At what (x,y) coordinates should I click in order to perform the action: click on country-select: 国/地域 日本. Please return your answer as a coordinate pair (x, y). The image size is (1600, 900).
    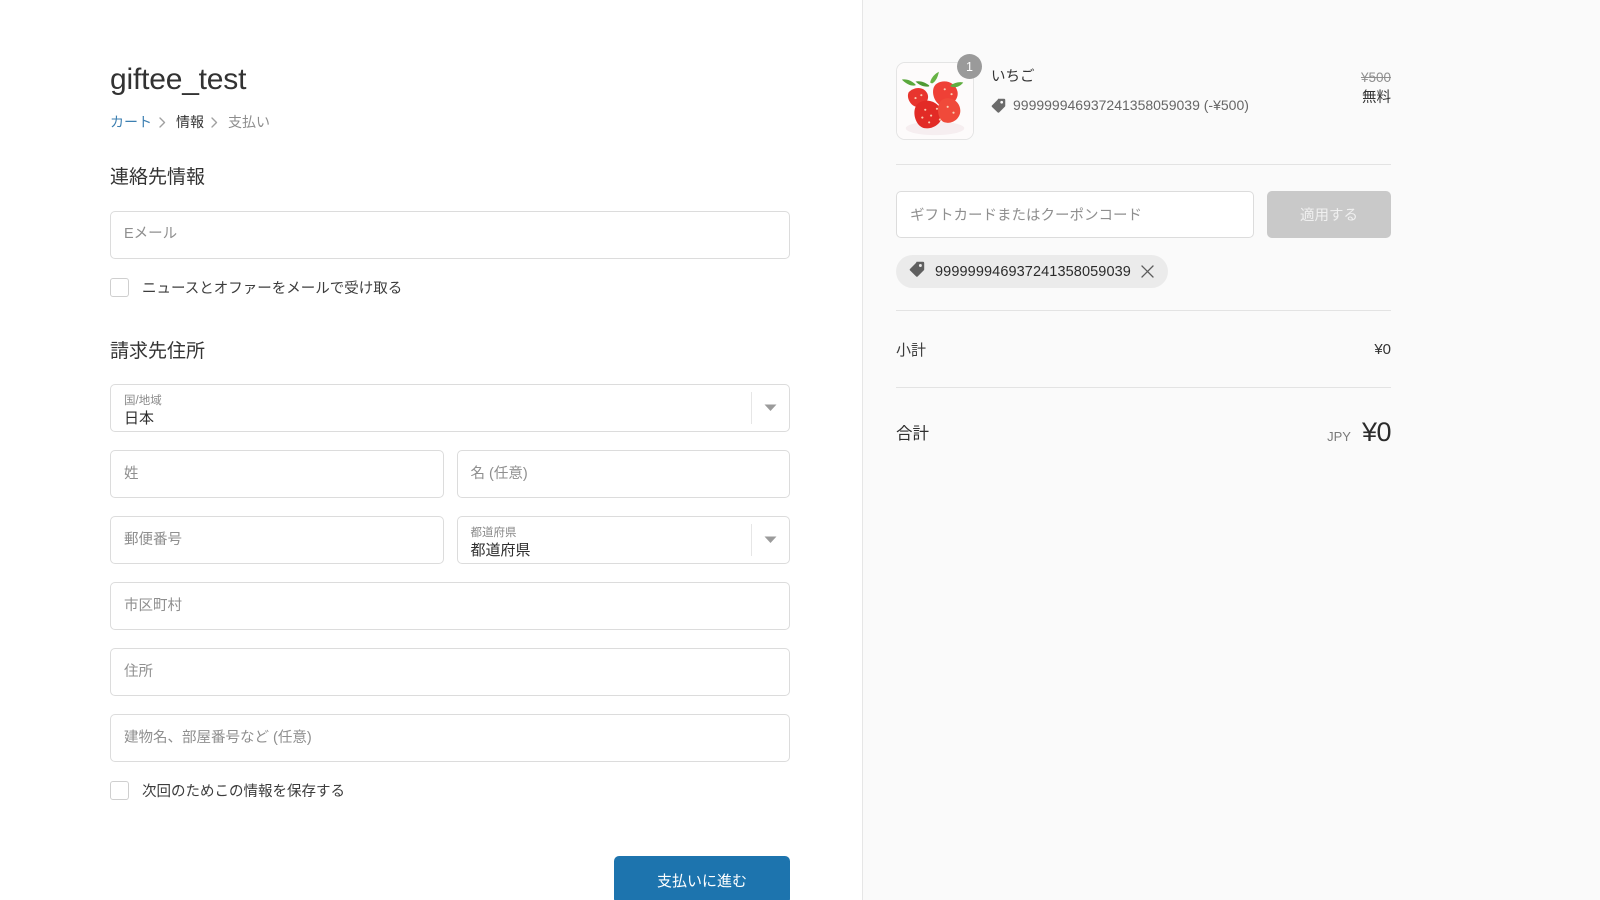
    Looking at the image, I should click on (450, 408).